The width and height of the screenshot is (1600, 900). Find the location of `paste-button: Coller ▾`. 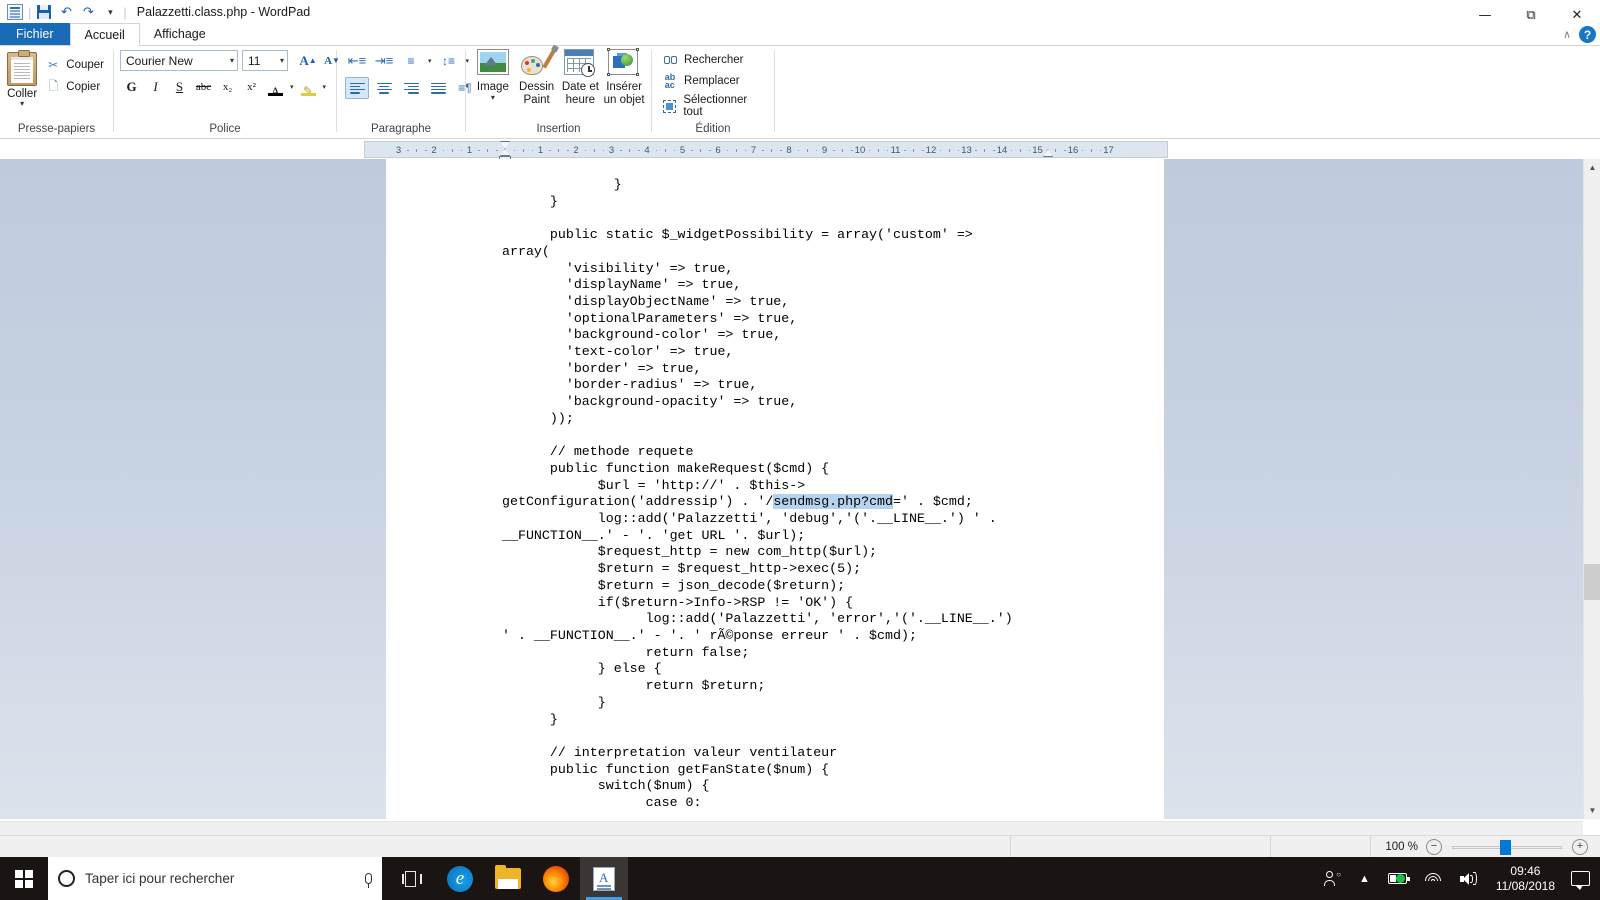

paste-button: Coller ▾ is located at coordinates (22, 79).